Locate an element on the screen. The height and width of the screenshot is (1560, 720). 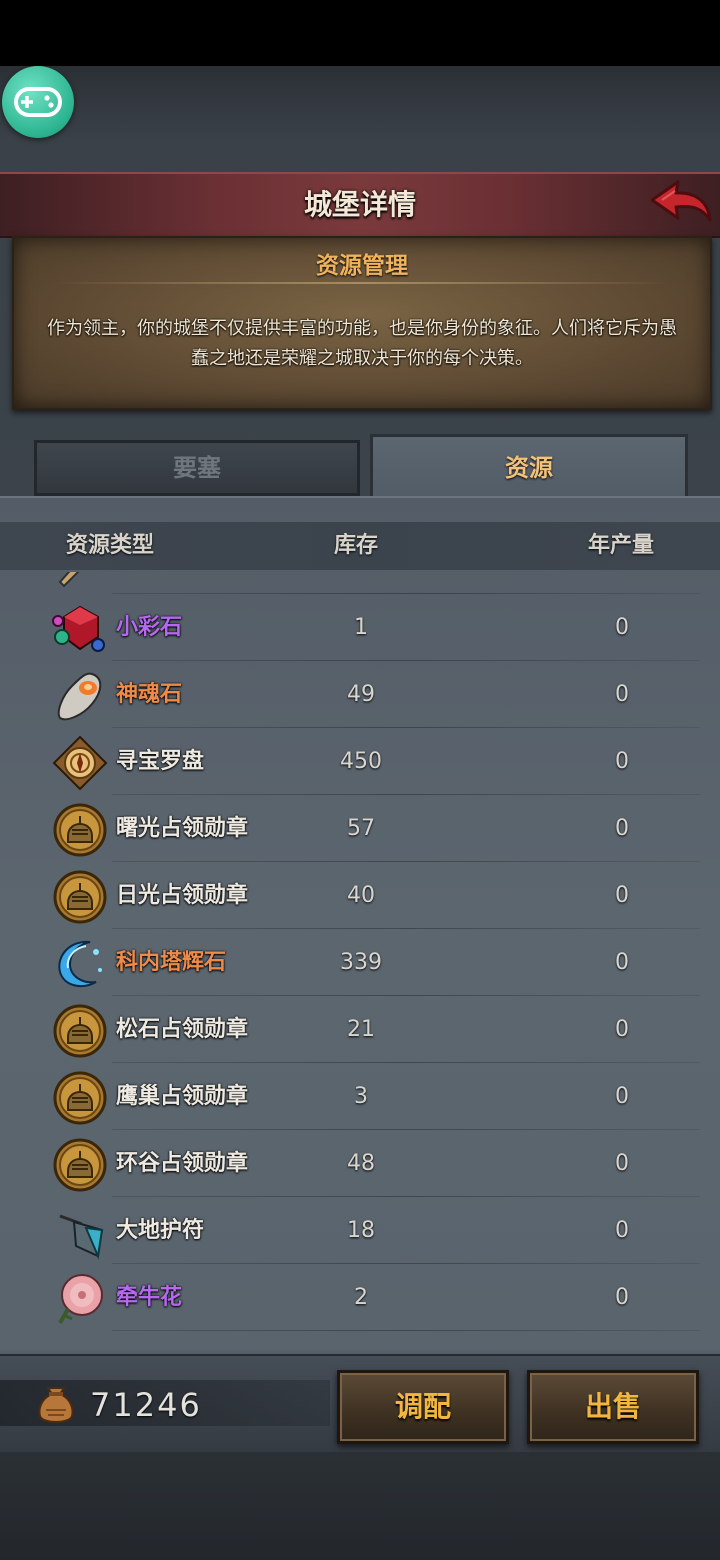
table-row: 大地护符 18 0 is located at coordinates (360, 1230).